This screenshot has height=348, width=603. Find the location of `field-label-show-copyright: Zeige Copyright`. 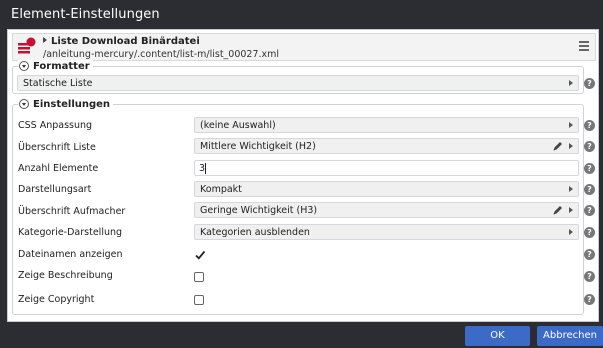

field-label-show-copyright: Zeige Copyright is located at coordinates (56, 299).